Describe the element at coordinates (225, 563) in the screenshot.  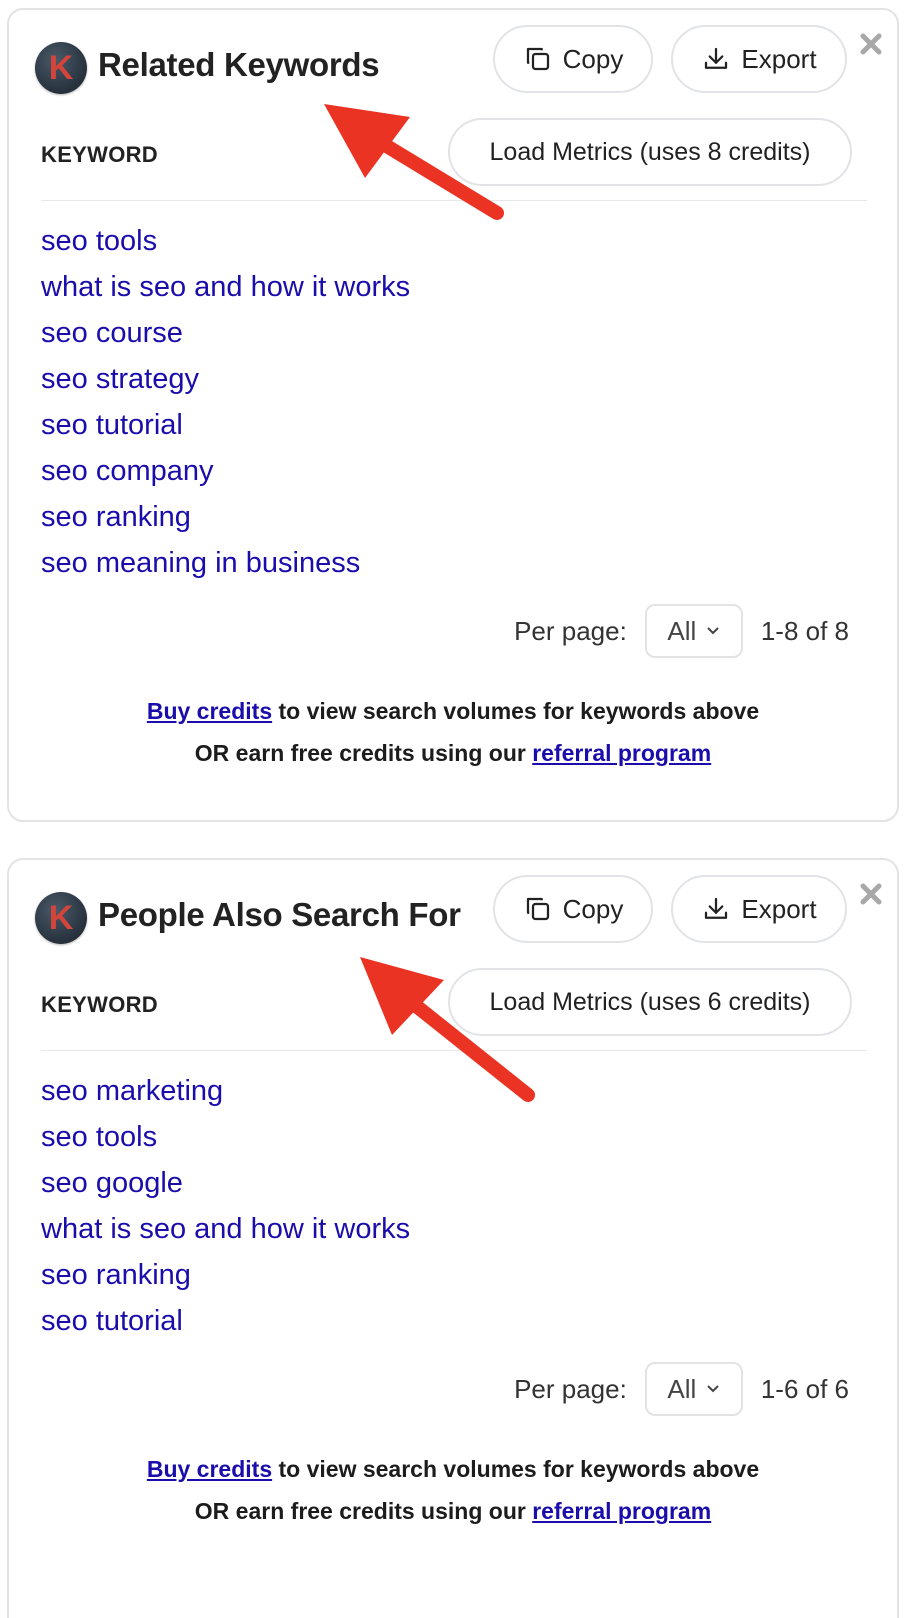
I see `keyword-link: seo meaning in business` at that location.